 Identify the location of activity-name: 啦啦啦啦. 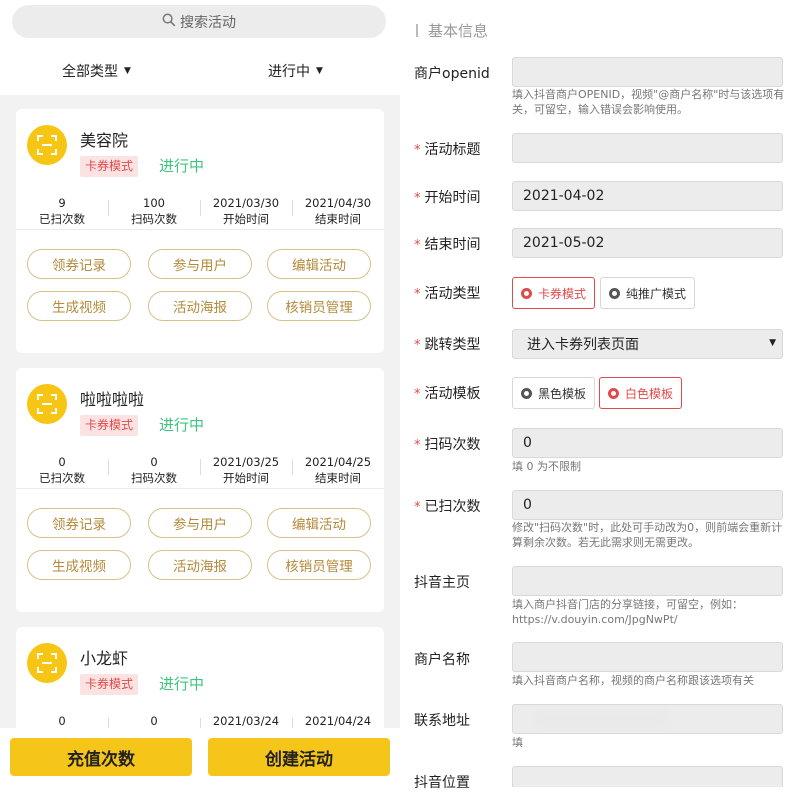
(112, 399).